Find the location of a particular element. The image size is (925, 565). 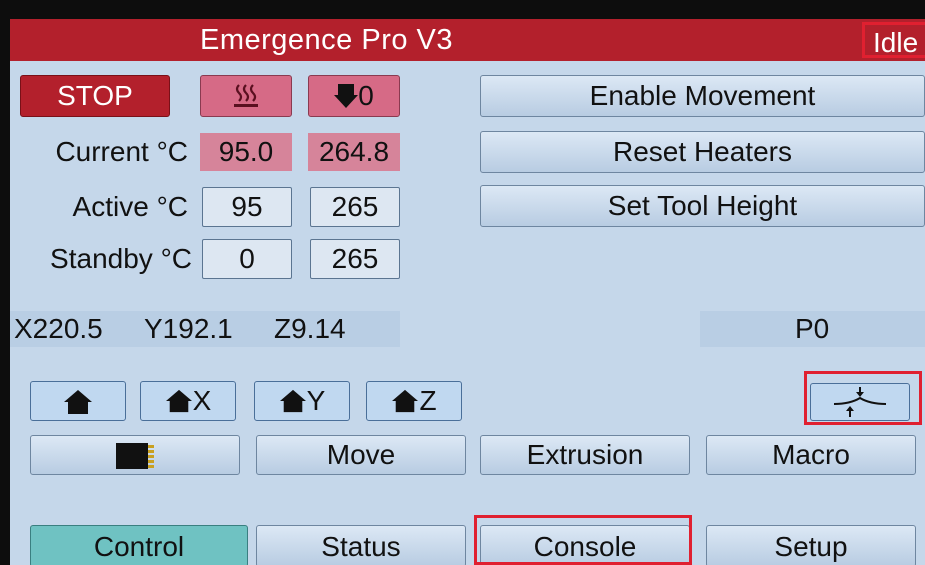

extrusion-label: Extrusion is located at coordinates (585, 454).